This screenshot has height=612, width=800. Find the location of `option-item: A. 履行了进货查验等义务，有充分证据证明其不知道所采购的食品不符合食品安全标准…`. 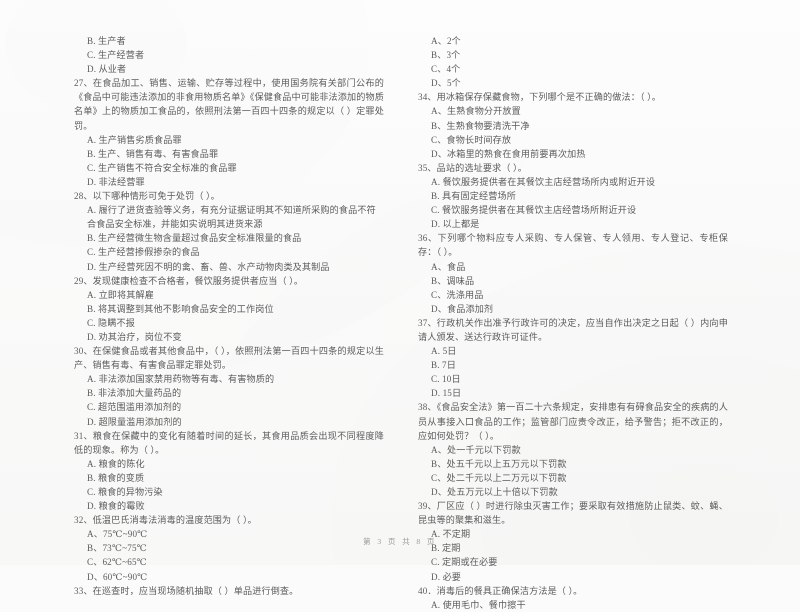

option-item: A. 履行了进货查验等义务，有充分证据证明其不知道所采购的食品不符合食品安全标准… is located at coordinates (231, 217).